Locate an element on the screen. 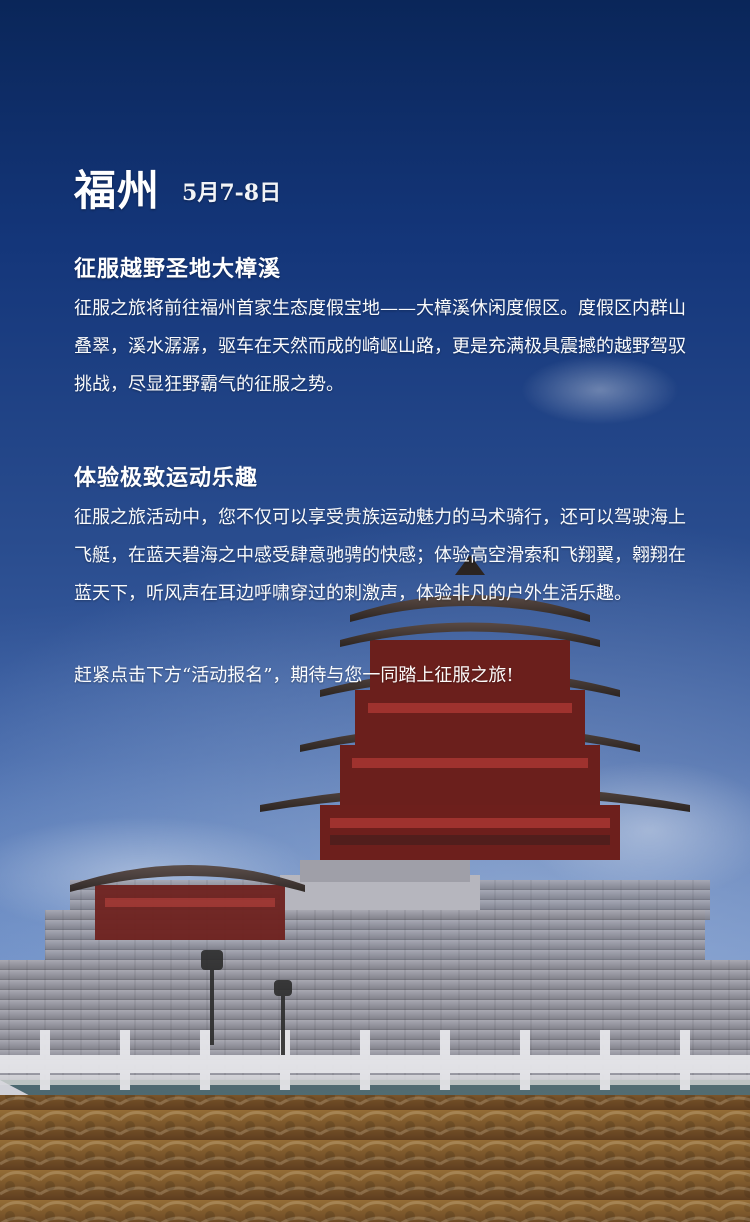  city-title: 福州 is located at coordinates (117, 190).